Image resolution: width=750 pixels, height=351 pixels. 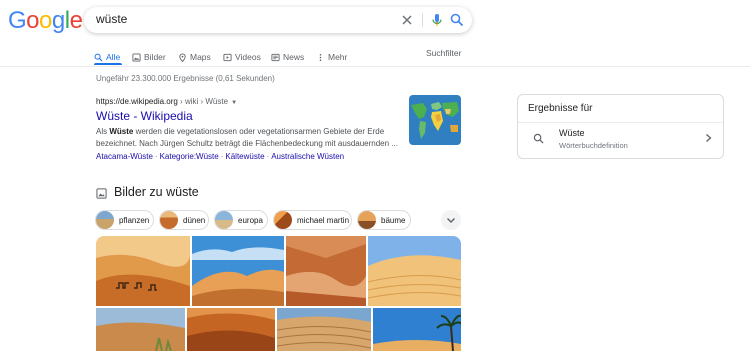 What do you see at coordinates (156, 192) in the screenshot?
I see `images-section-title: Bilder zu wüste` at bounding box center [156, 192].